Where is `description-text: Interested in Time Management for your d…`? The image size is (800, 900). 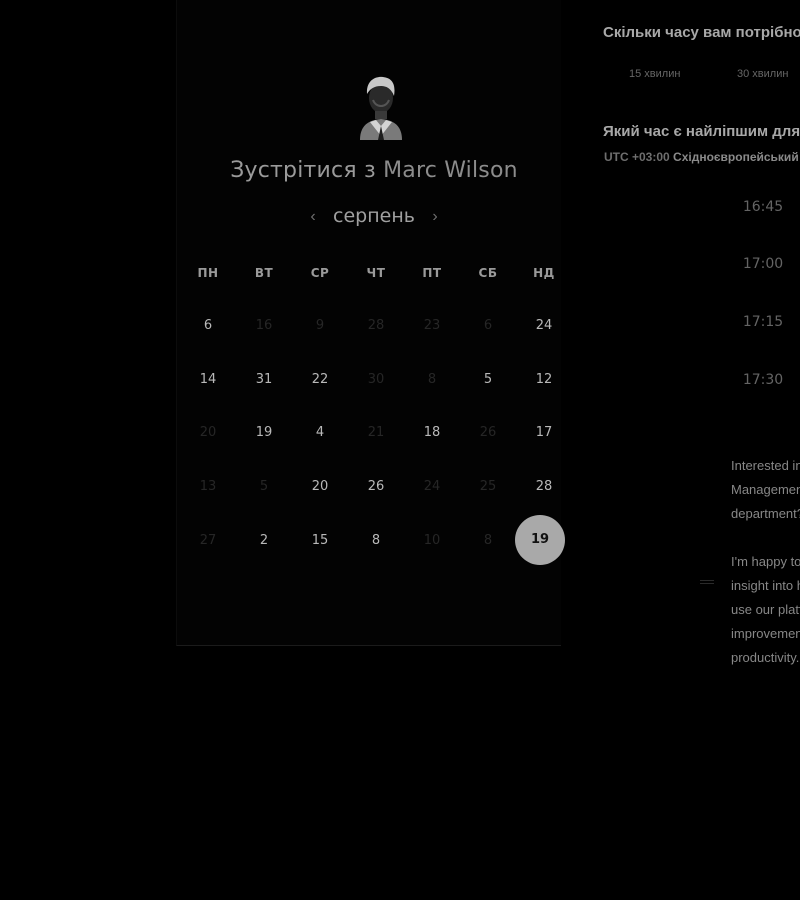 description-text: Interested in Time Management for your d… is located at coordinates (765, 490).